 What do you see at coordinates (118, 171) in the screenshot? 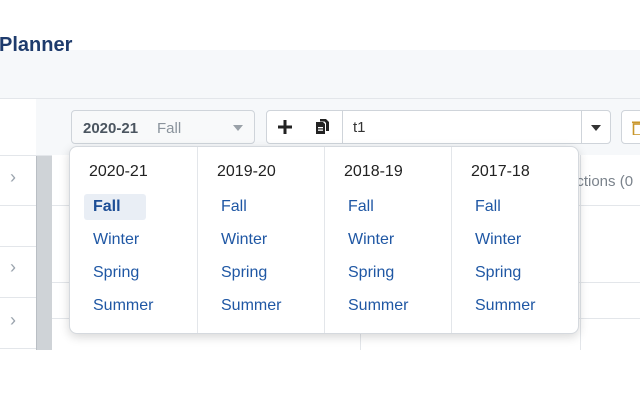
I see `term-year-label: 2020-21` at bounding box center [118, 171].